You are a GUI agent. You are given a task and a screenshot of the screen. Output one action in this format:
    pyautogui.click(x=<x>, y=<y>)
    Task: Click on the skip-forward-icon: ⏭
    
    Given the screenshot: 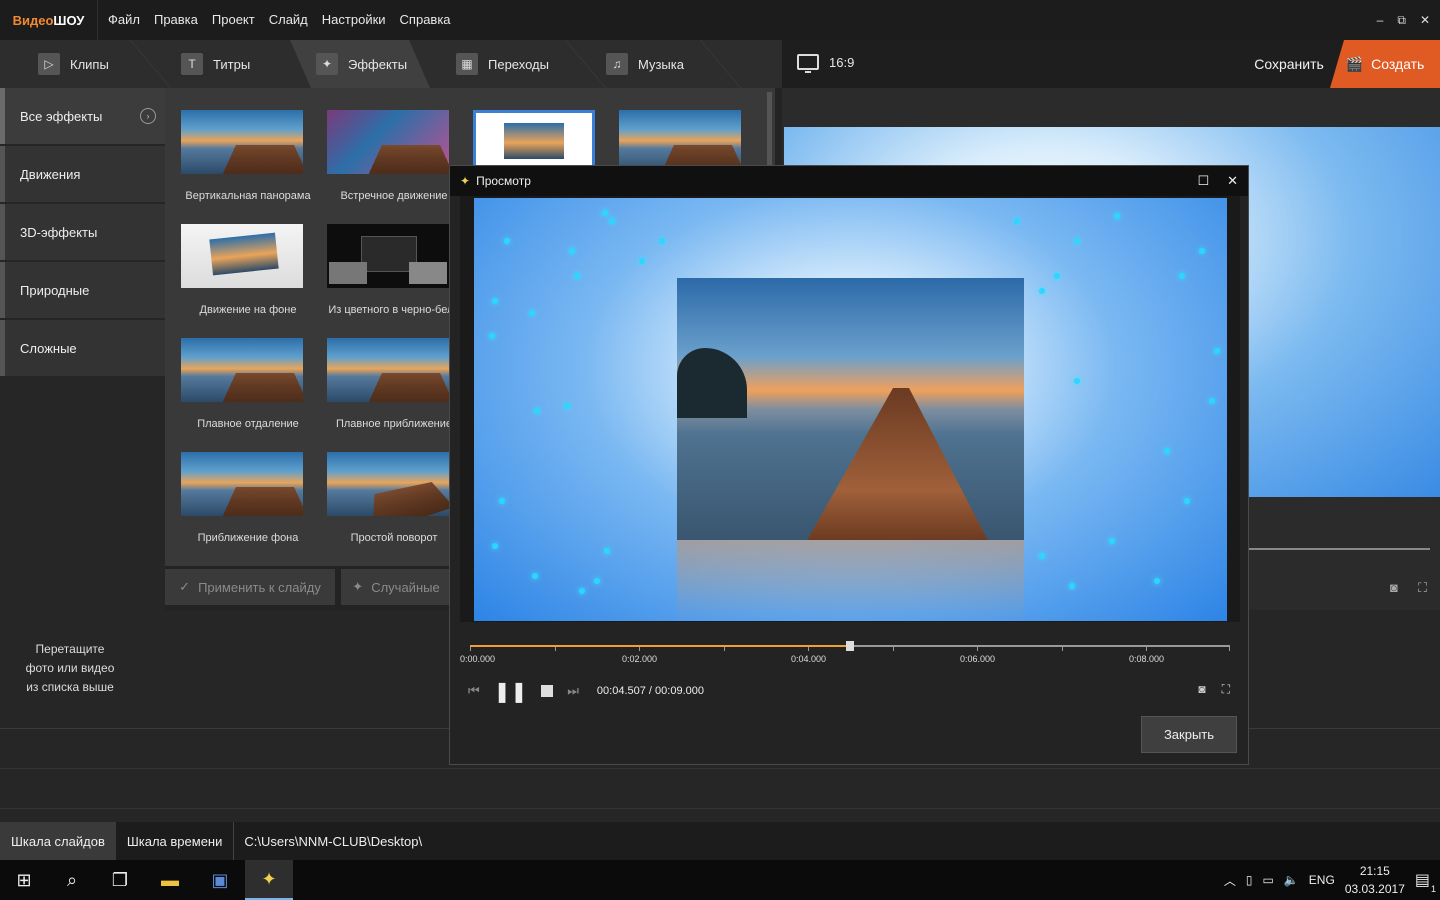 What is the action you would take?
    pyautogui.click(x=573, y=691)
    